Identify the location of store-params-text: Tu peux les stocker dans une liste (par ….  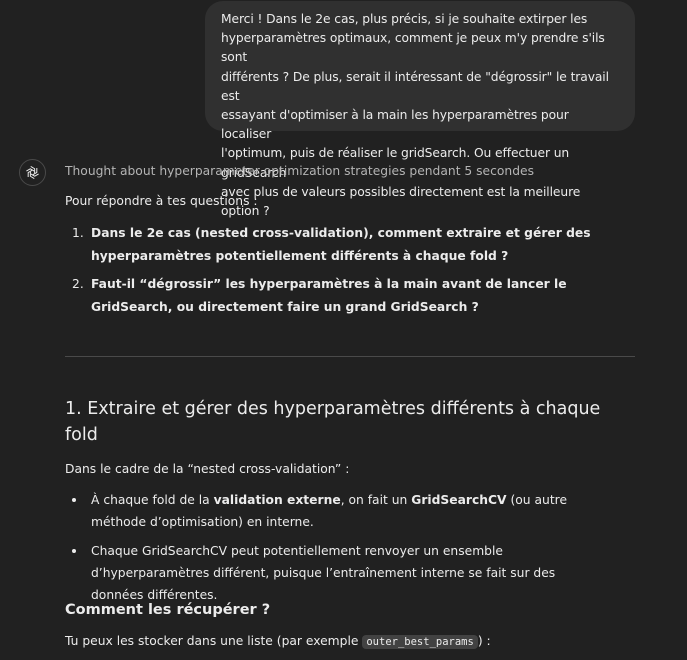
(278, 641).